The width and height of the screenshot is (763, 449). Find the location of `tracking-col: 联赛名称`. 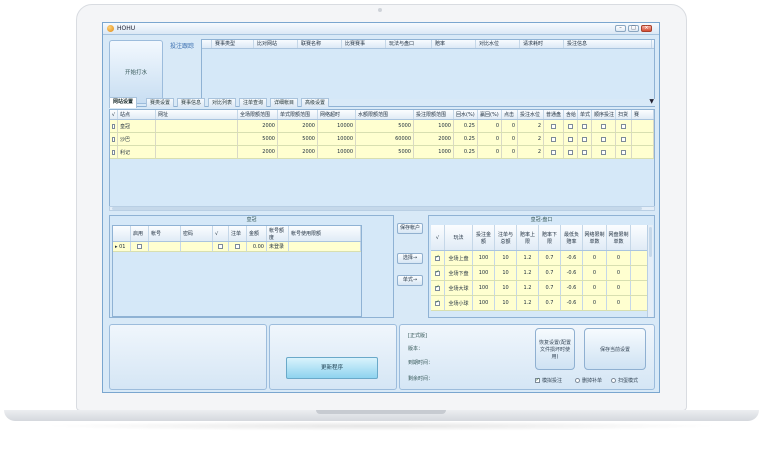

tracking-col: 联赛名称 is located at coordinates (320, 44).